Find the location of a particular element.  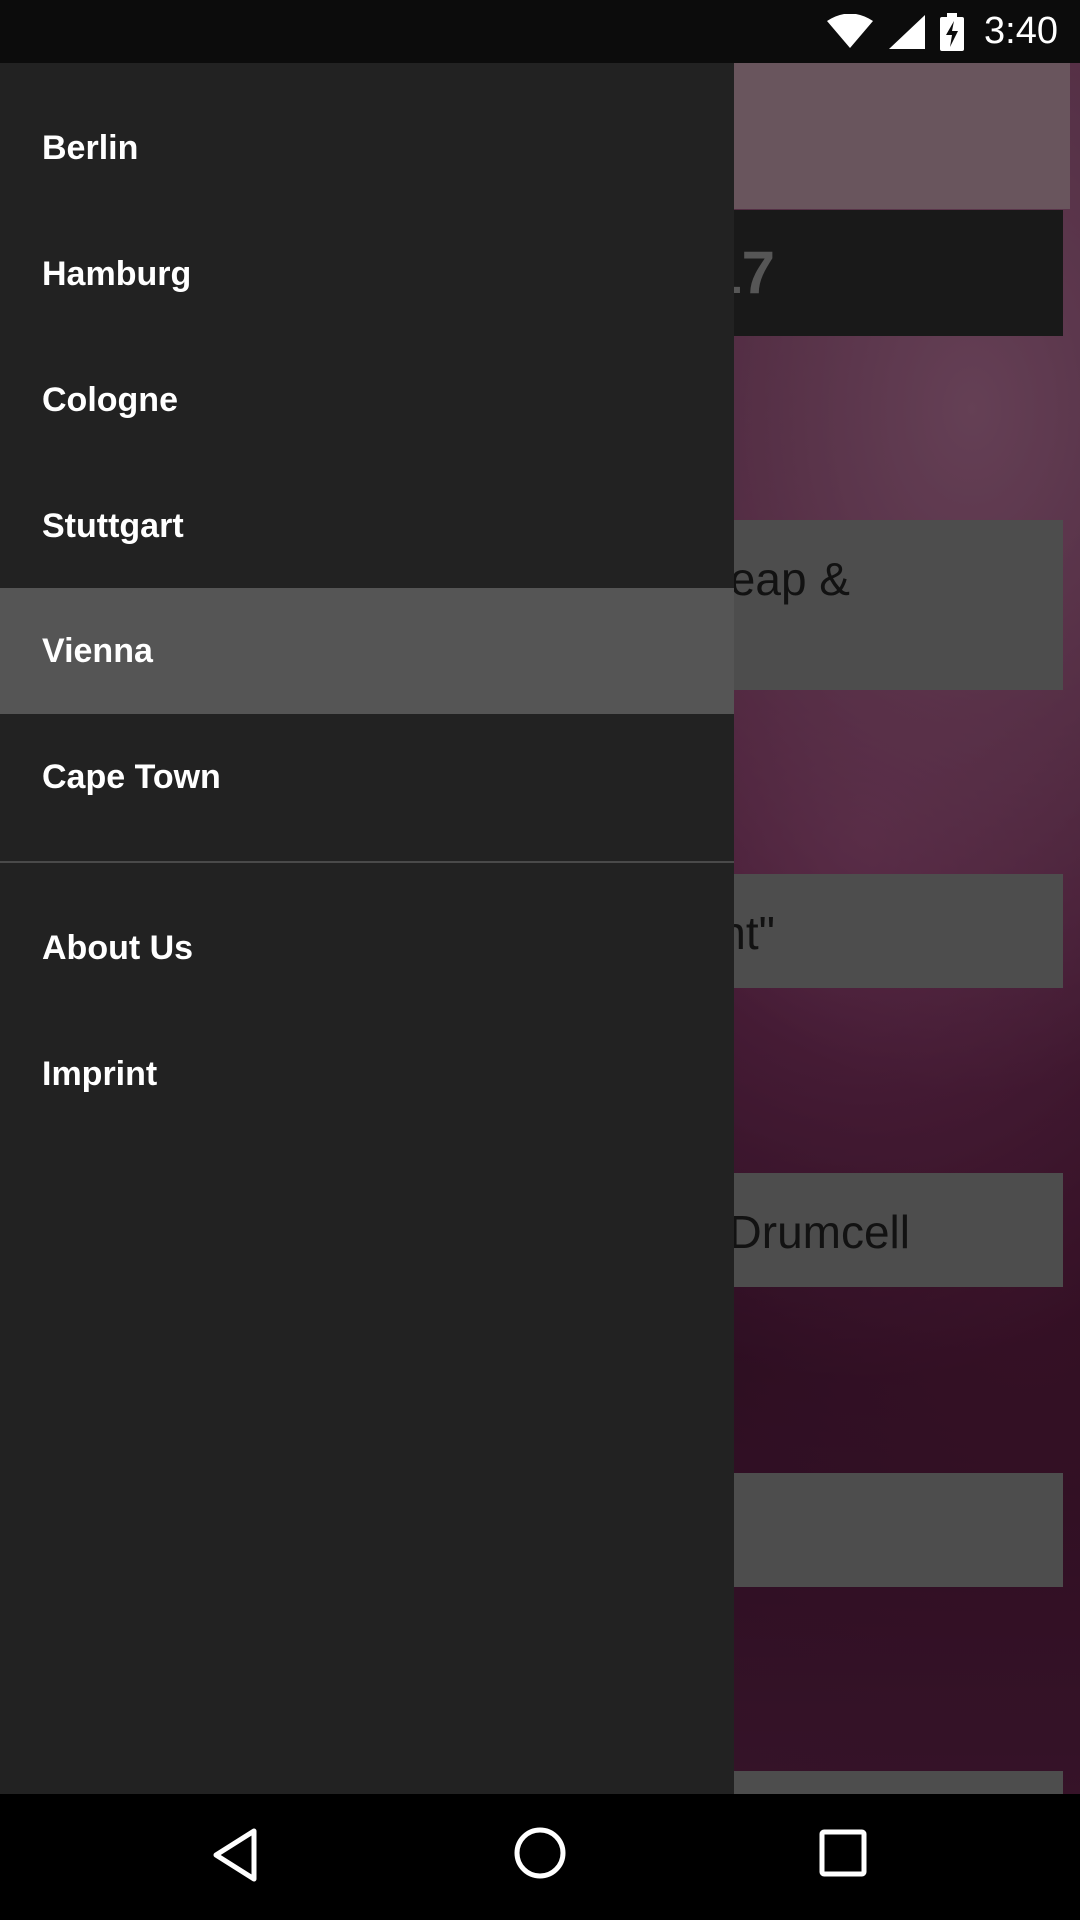

battery-charging-icon is located at coordinates (952, 31).